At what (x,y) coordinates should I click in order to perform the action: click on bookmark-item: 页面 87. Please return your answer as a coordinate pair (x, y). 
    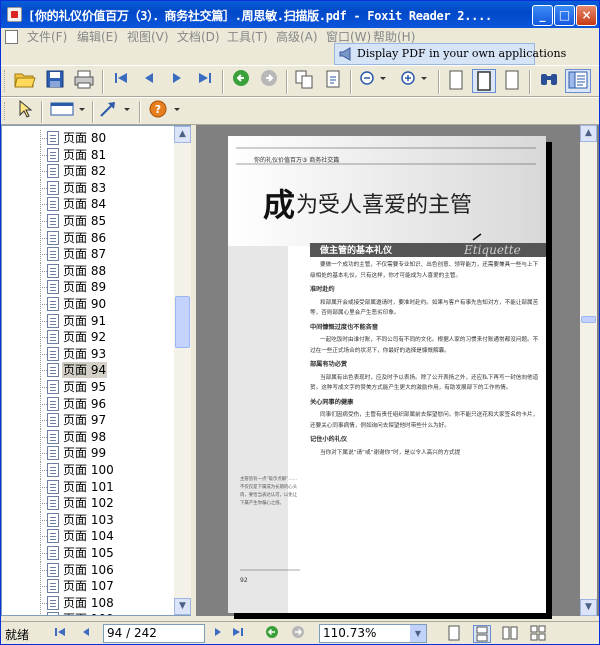
    Looking at the image, I should click on (88, 255).